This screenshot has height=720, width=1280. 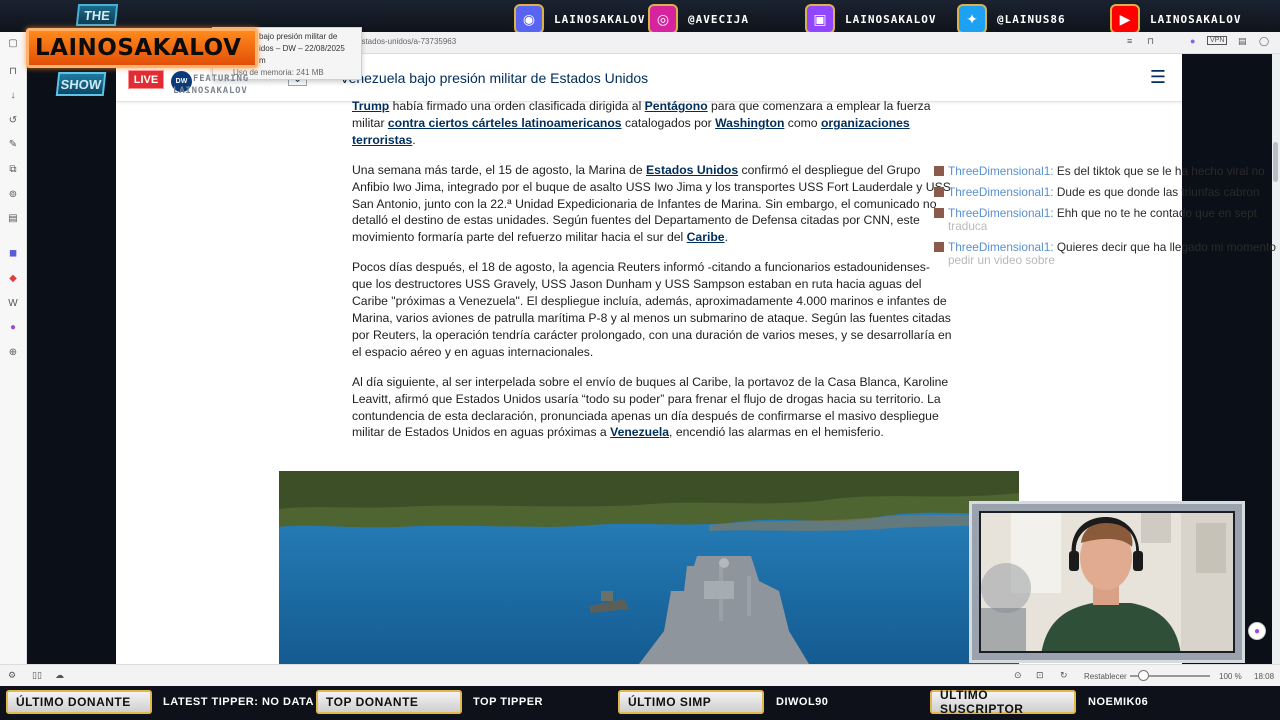 I want to click on social-label: @LAINUS86, so click(x=1031, y=19).